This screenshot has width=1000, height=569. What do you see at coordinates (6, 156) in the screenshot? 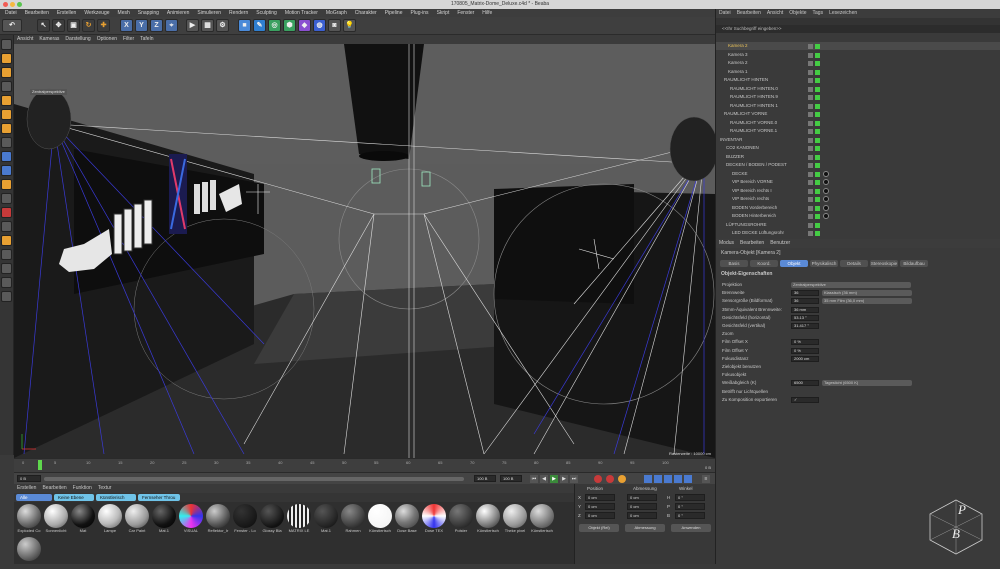
I see `tweak-icon` at bounding box center [6, 156].